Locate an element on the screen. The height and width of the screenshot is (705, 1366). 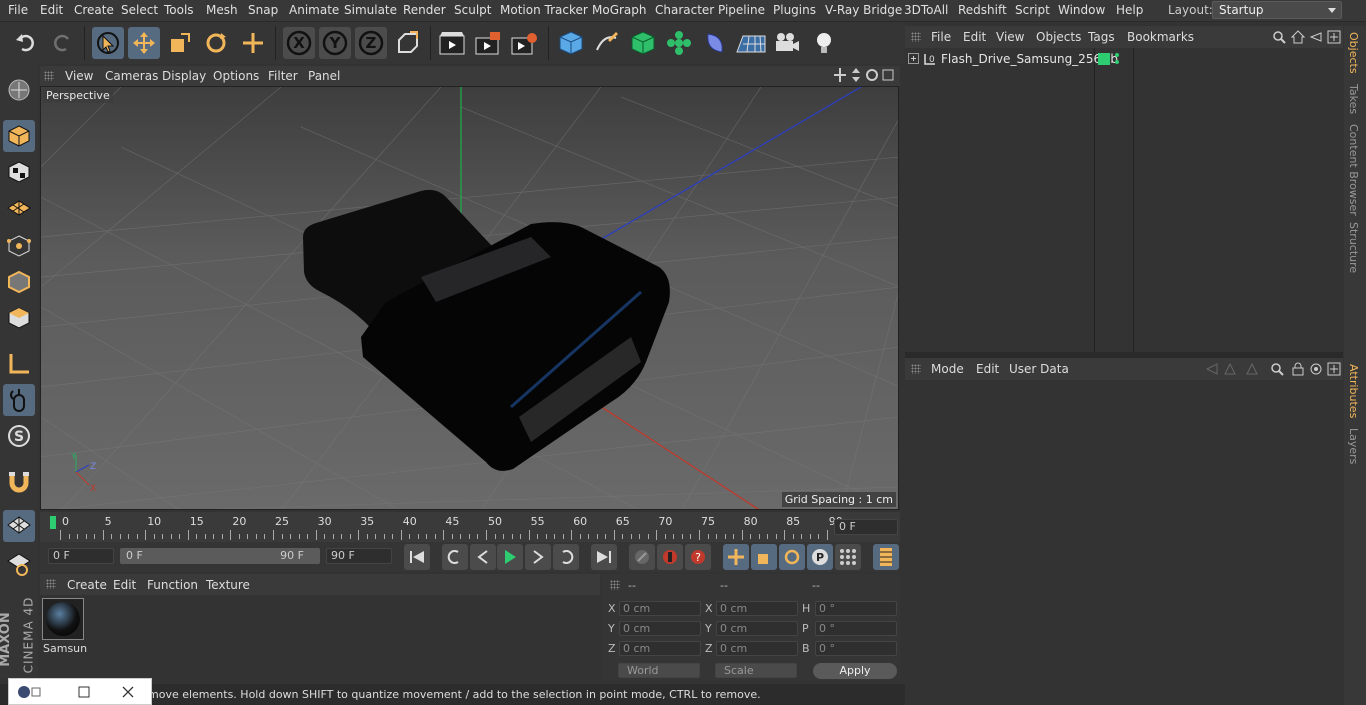
model-mode-icon is located at coordinates (19, 136).